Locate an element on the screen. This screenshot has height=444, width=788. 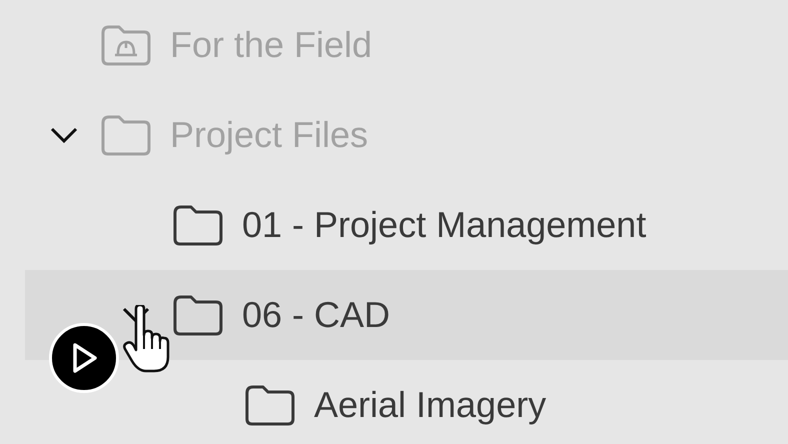
chevron-down-icon is located at coordinates (64, 135).